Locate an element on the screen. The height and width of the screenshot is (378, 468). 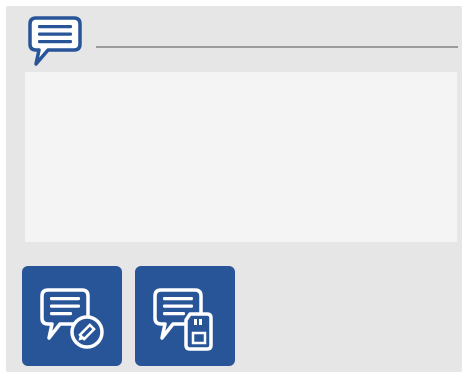
save-comment-button is located at coordinates (185, 316).